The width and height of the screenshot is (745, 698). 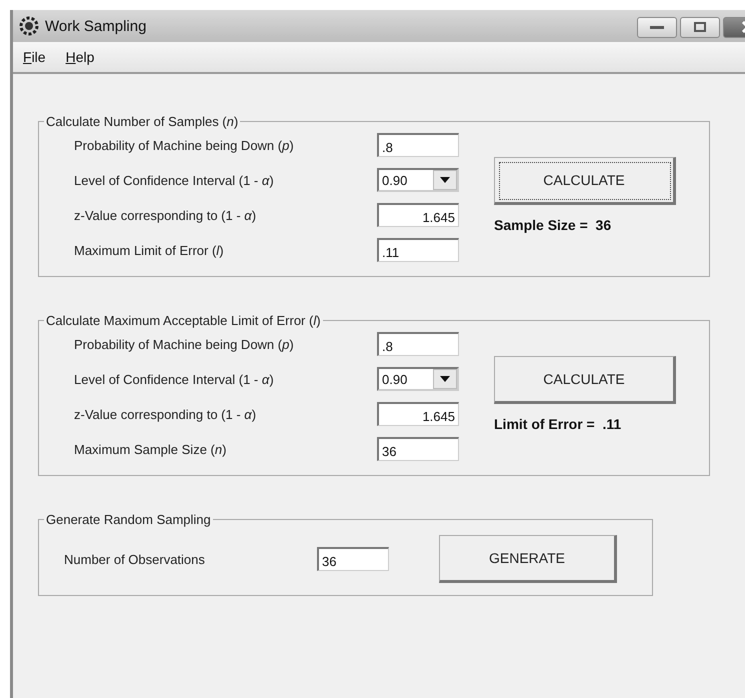 What do you see at coordinates (151, 449) in the screenshot?
I see `field-label: Maximum Sample Size (n)` at bounding box center [151, 449].